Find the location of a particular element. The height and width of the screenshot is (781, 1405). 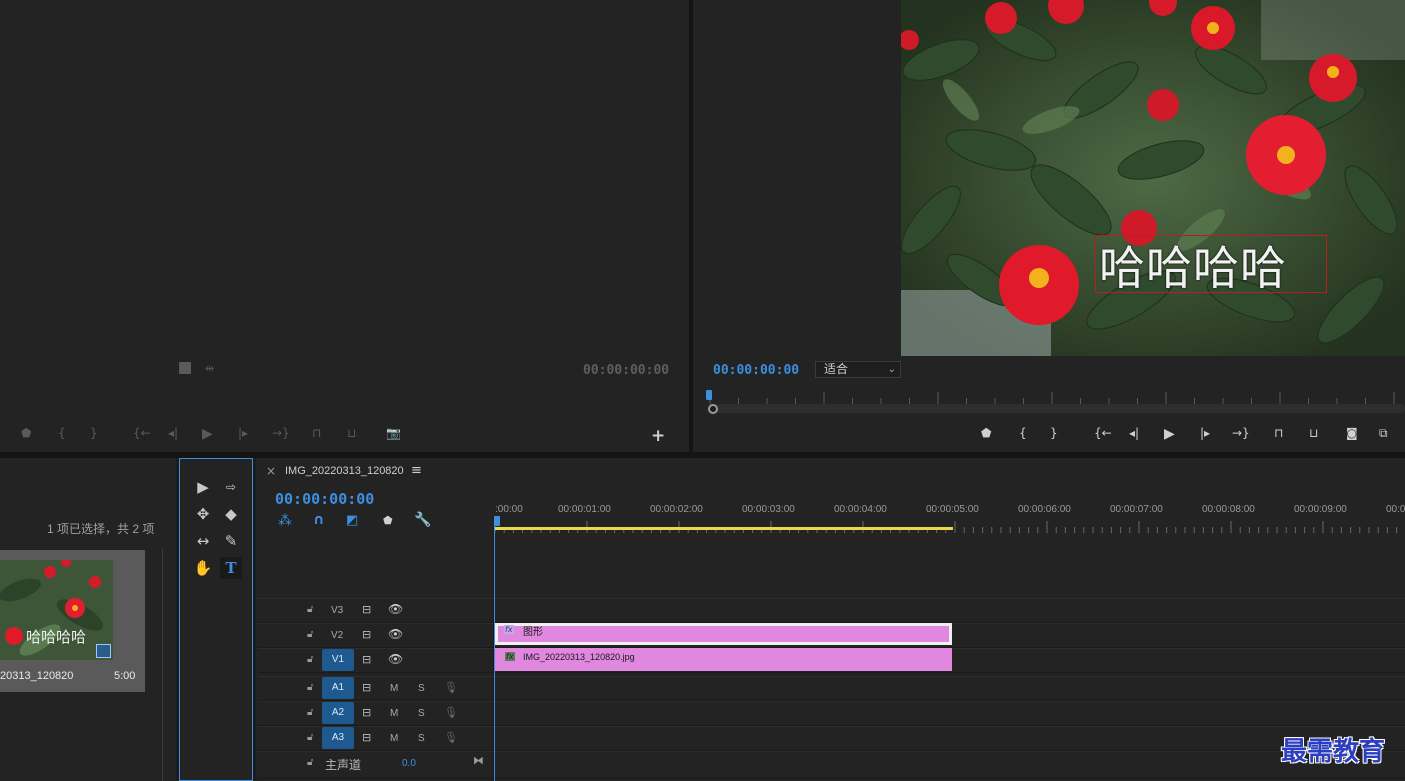

project-item-name: 20313_120820 is located at coordinates (37, 676).